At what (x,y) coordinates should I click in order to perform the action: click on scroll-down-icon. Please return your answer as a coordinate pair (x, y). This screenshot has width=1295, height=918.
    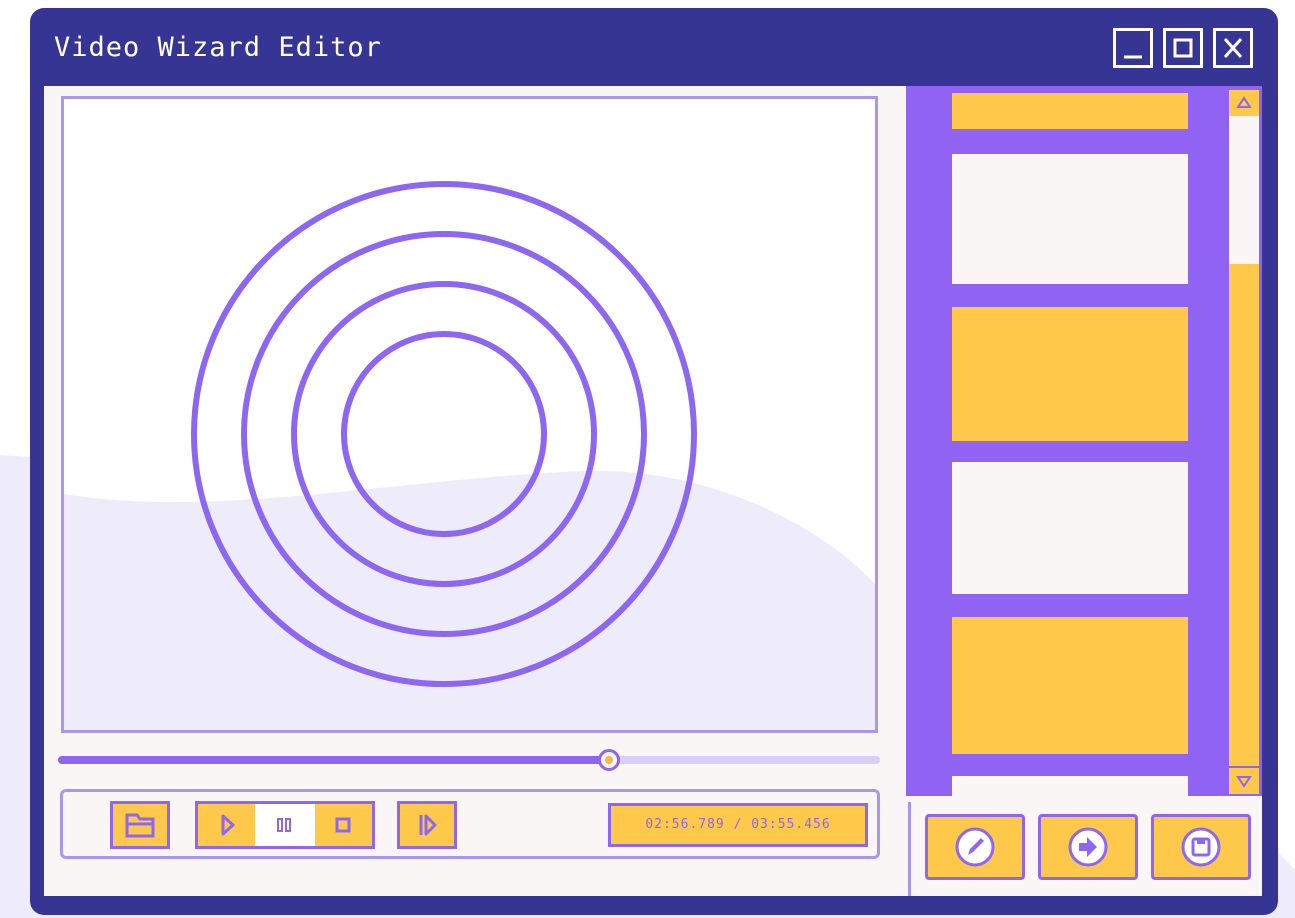
    Looking at the image, I should click on (1244, 782).